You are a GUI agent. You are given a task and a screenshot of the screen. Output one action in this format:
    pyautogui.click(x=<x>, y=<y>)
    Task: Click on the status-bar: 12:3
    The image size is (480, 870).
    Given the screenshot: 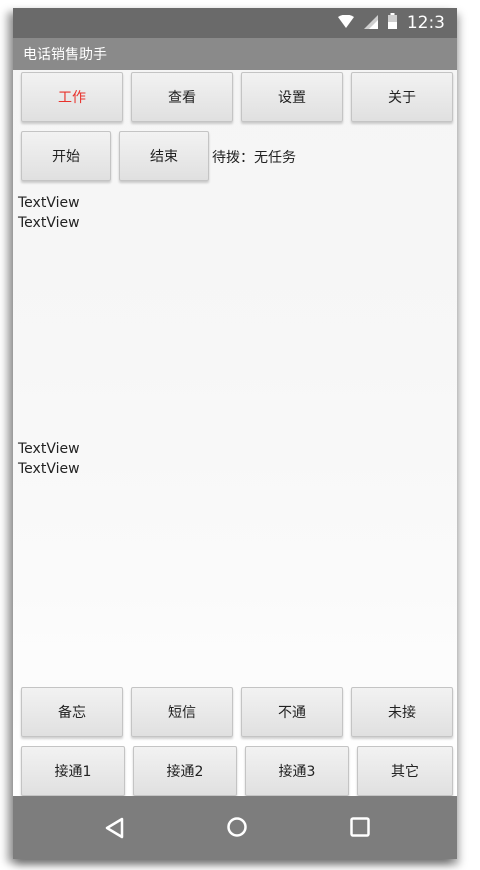 What is the action you would take?
    pyautogui.click(x=235, y=23)
    